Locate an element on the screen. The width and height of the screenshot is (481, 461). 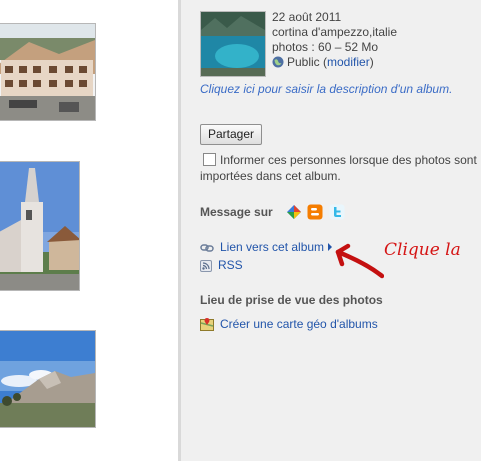
rss-row: RSS is located at coordinates (221, 265).